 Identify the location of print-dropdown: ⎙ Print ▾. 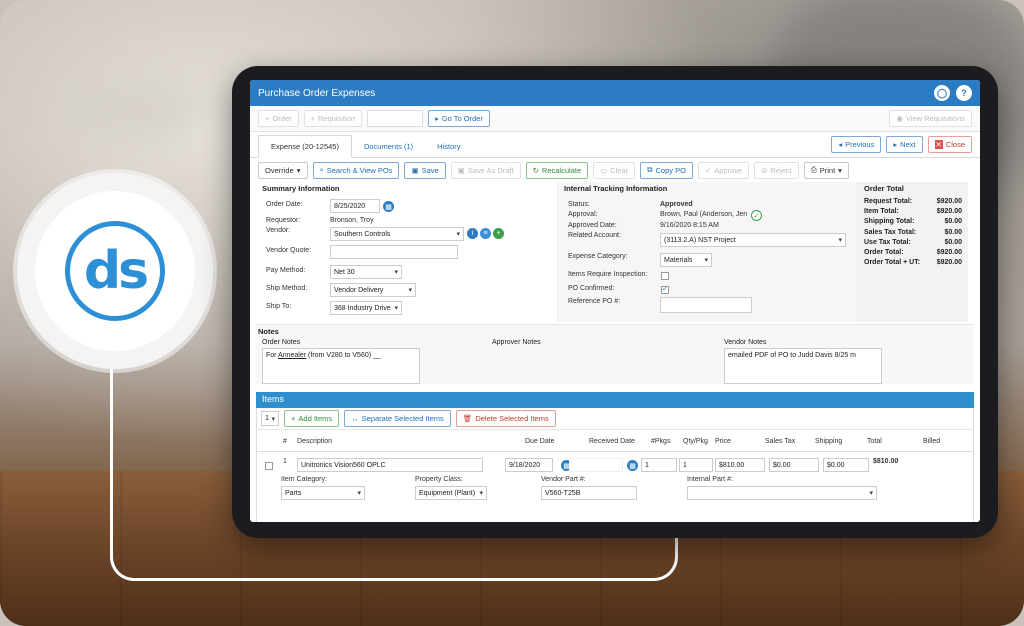
(826, 170).